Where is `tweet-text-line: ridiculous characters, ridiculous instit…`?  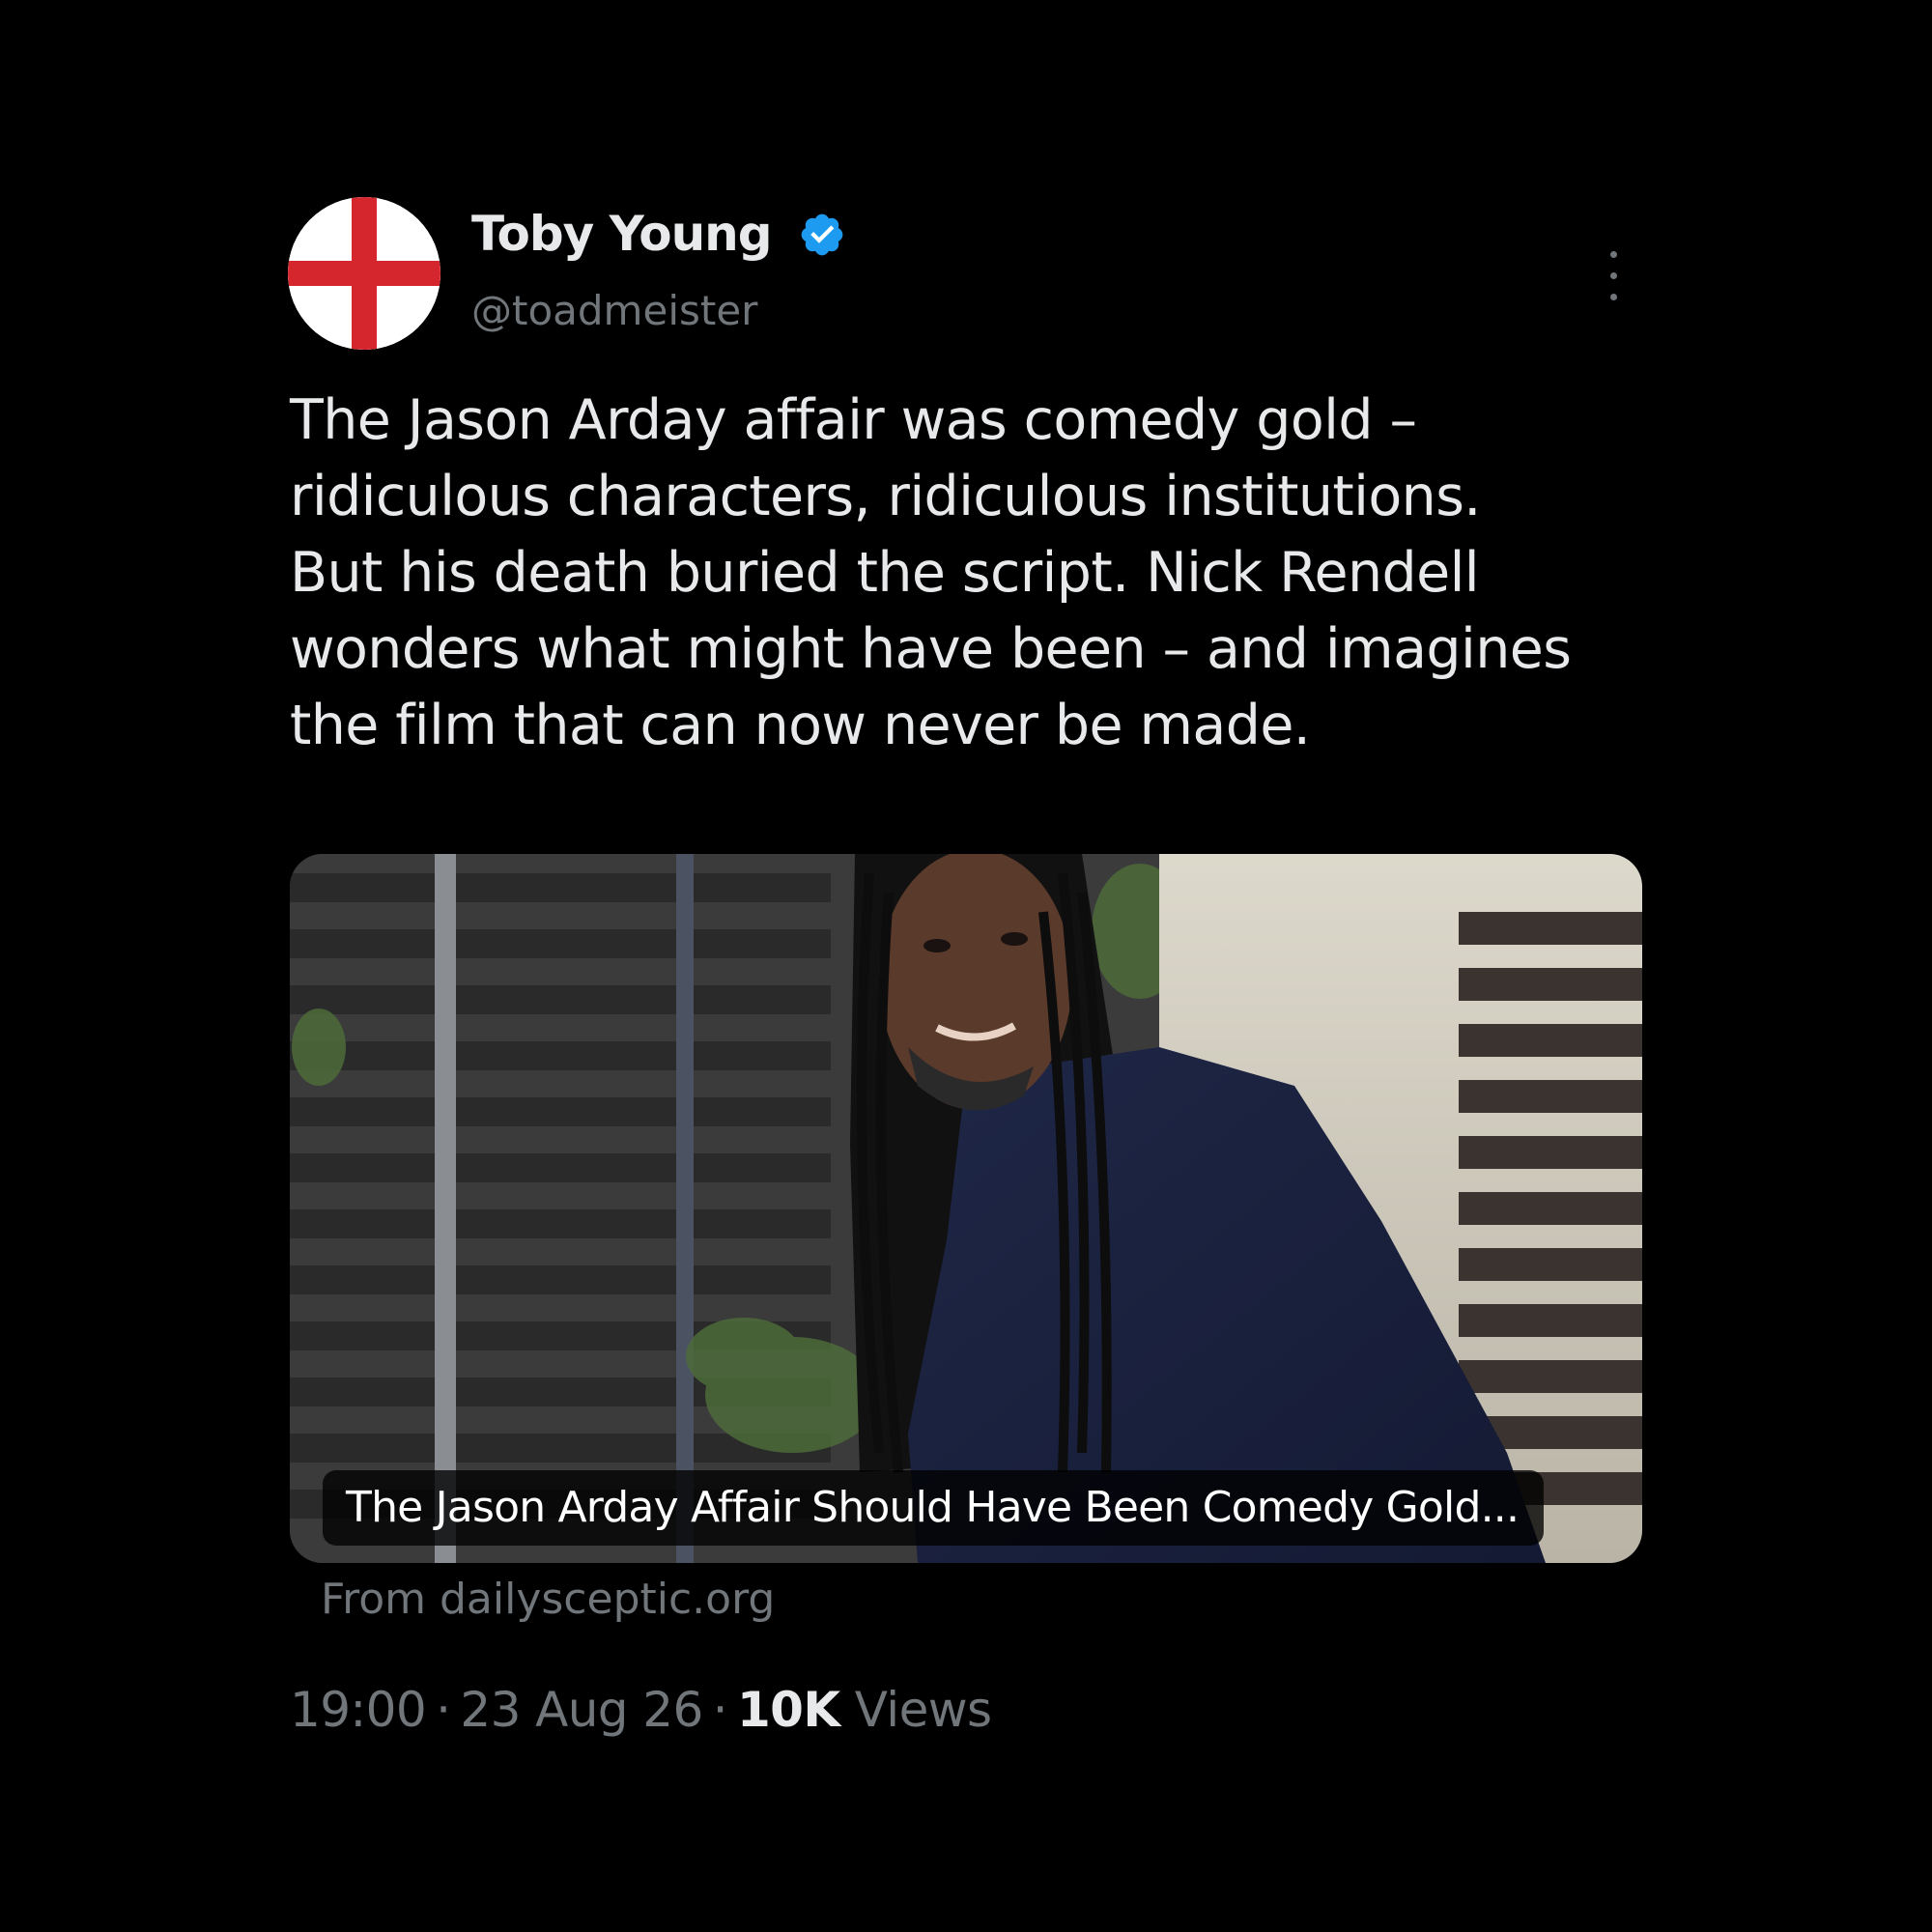
tweet-text-line: ridiculous characters, ridiculous instit… is located at coordinates (885, 497).